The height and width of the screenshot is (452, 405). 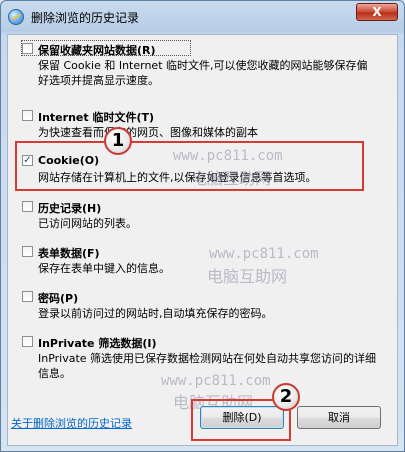 What do you see at coordinates (27, 206) in the screenshot?
I see `checkbox-history` at bounding box center [27, 206].